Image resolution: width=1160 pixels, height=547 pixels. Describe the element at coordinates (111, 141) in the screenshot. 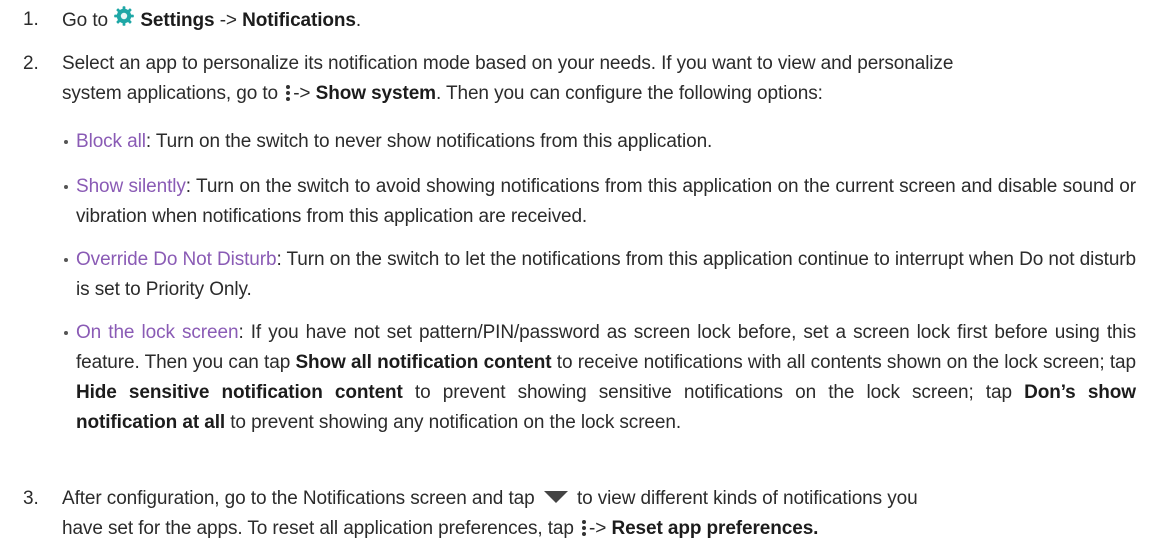

I see `option-term: Block all` at that location.